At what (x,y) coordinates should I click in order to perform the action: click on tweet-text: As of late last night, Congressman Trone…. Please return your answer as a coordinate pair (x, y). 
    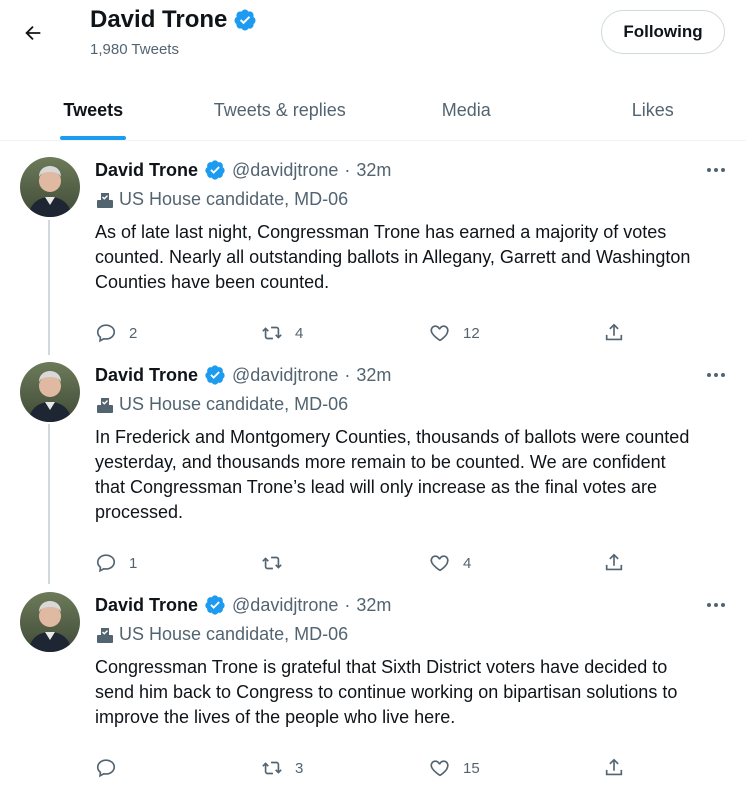
    Looking at the image, I should click on (415, 257).